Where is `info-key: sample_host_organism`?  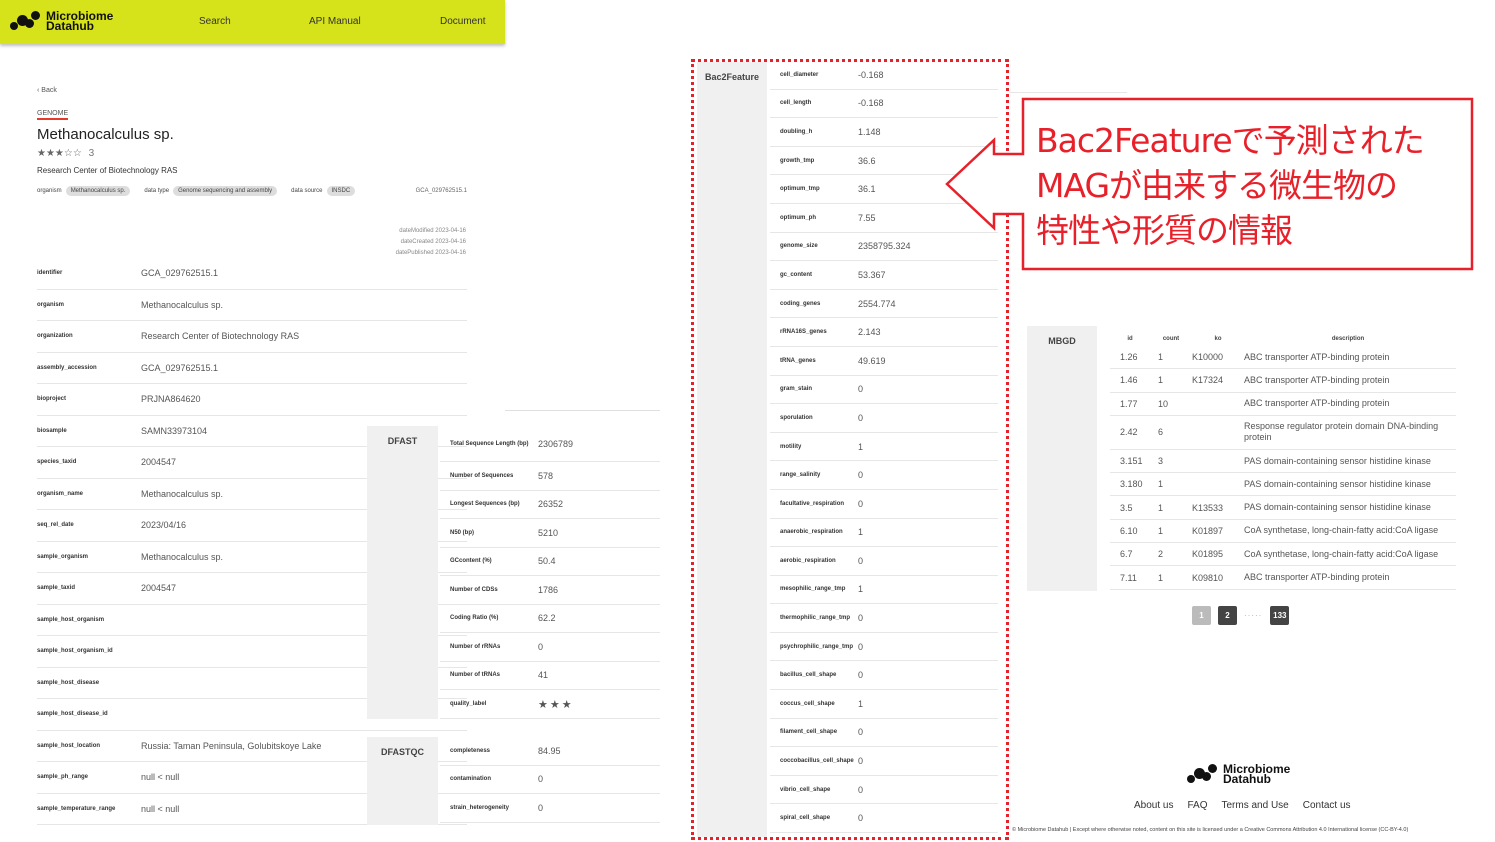 info-key: sample_host_organism is located at coordinates (71, 619).